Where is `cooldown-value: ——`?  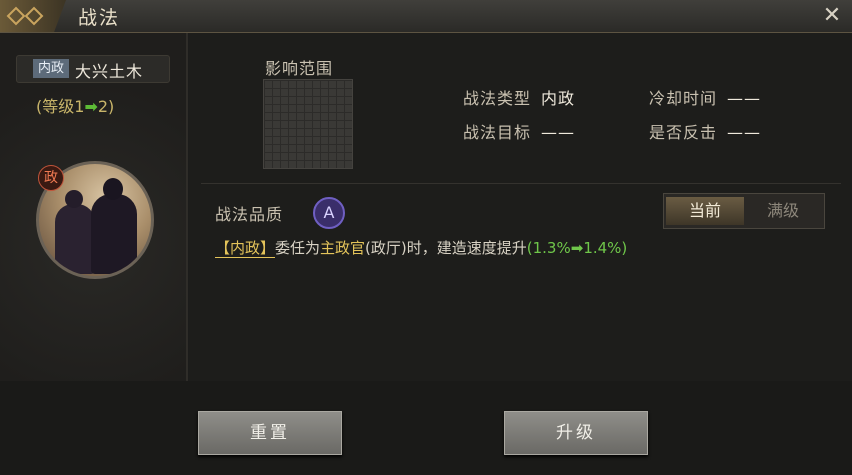
cooldown-value: —— is located at coordinates (744, 98).